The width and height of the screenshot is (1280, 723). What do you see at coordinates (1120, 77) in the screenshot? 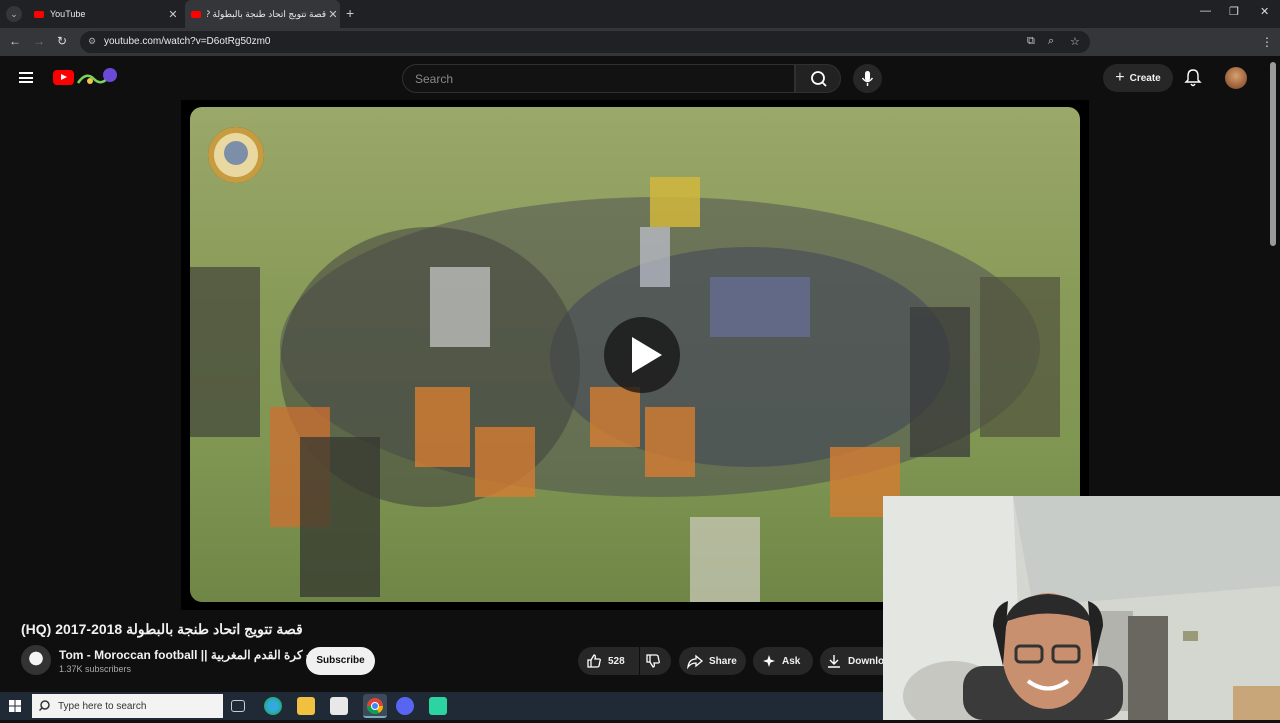
I see `plus-icon: +` at bounding box center [1120, 77].